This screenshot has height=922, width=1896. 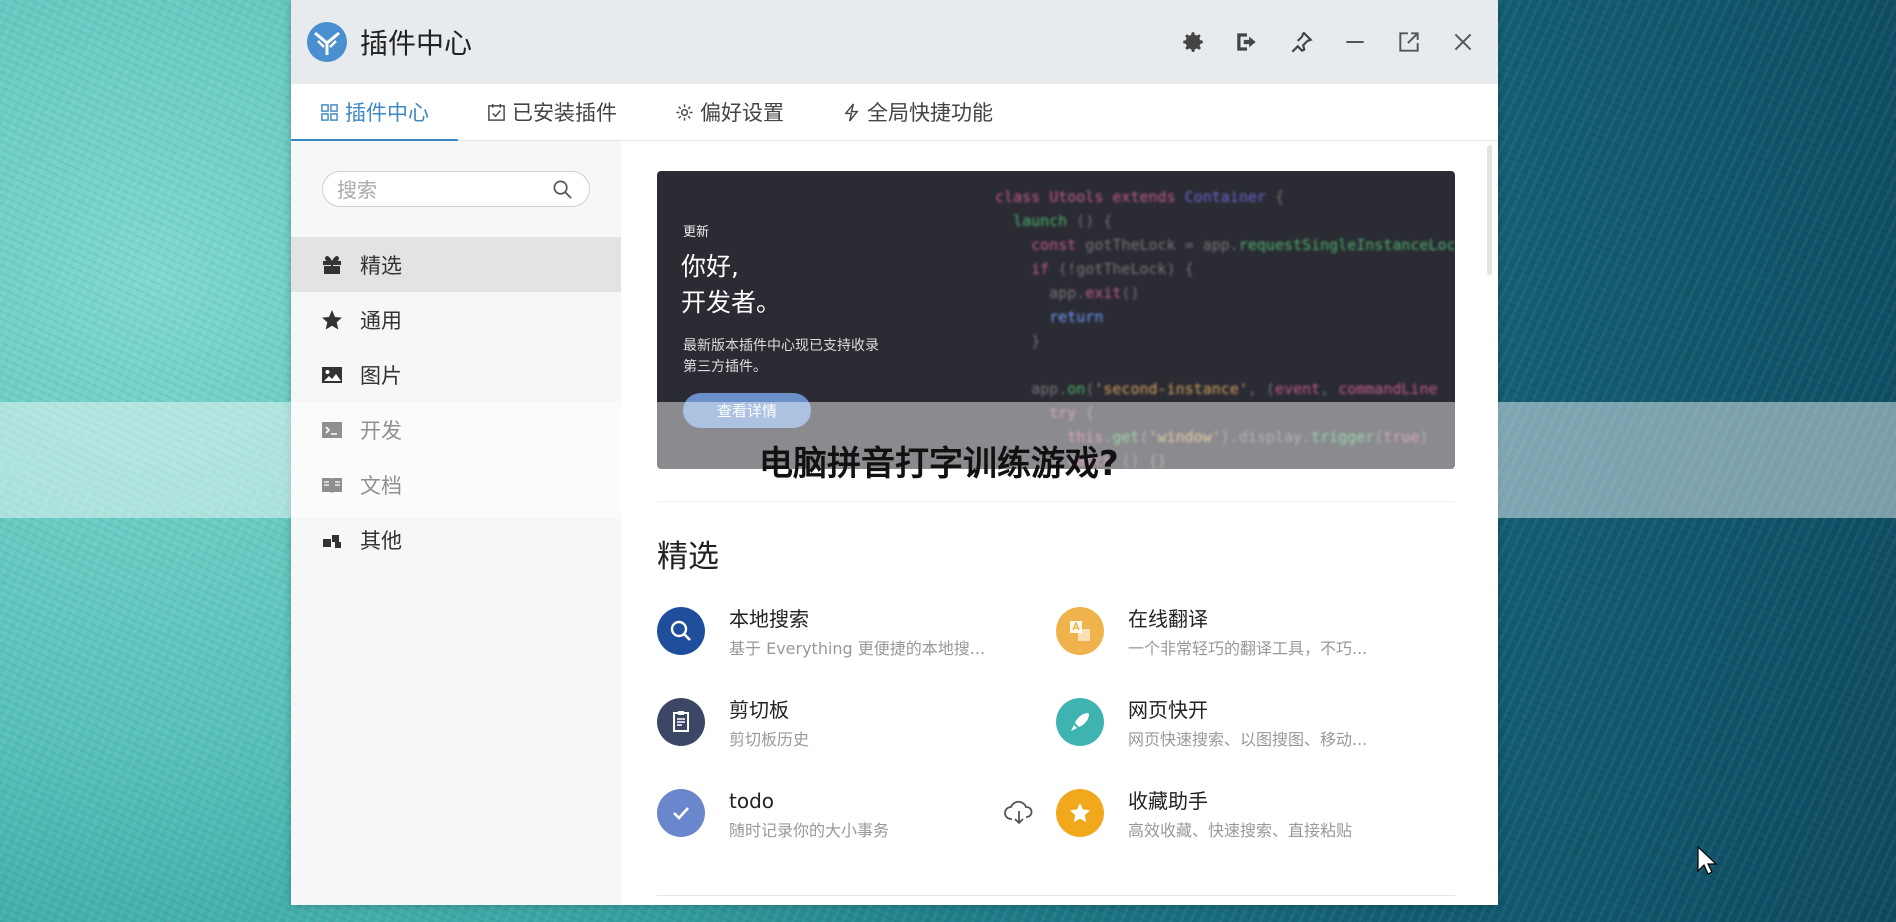 I want to click on plugin-name: 本地搜索, so click(x=769, y=619).